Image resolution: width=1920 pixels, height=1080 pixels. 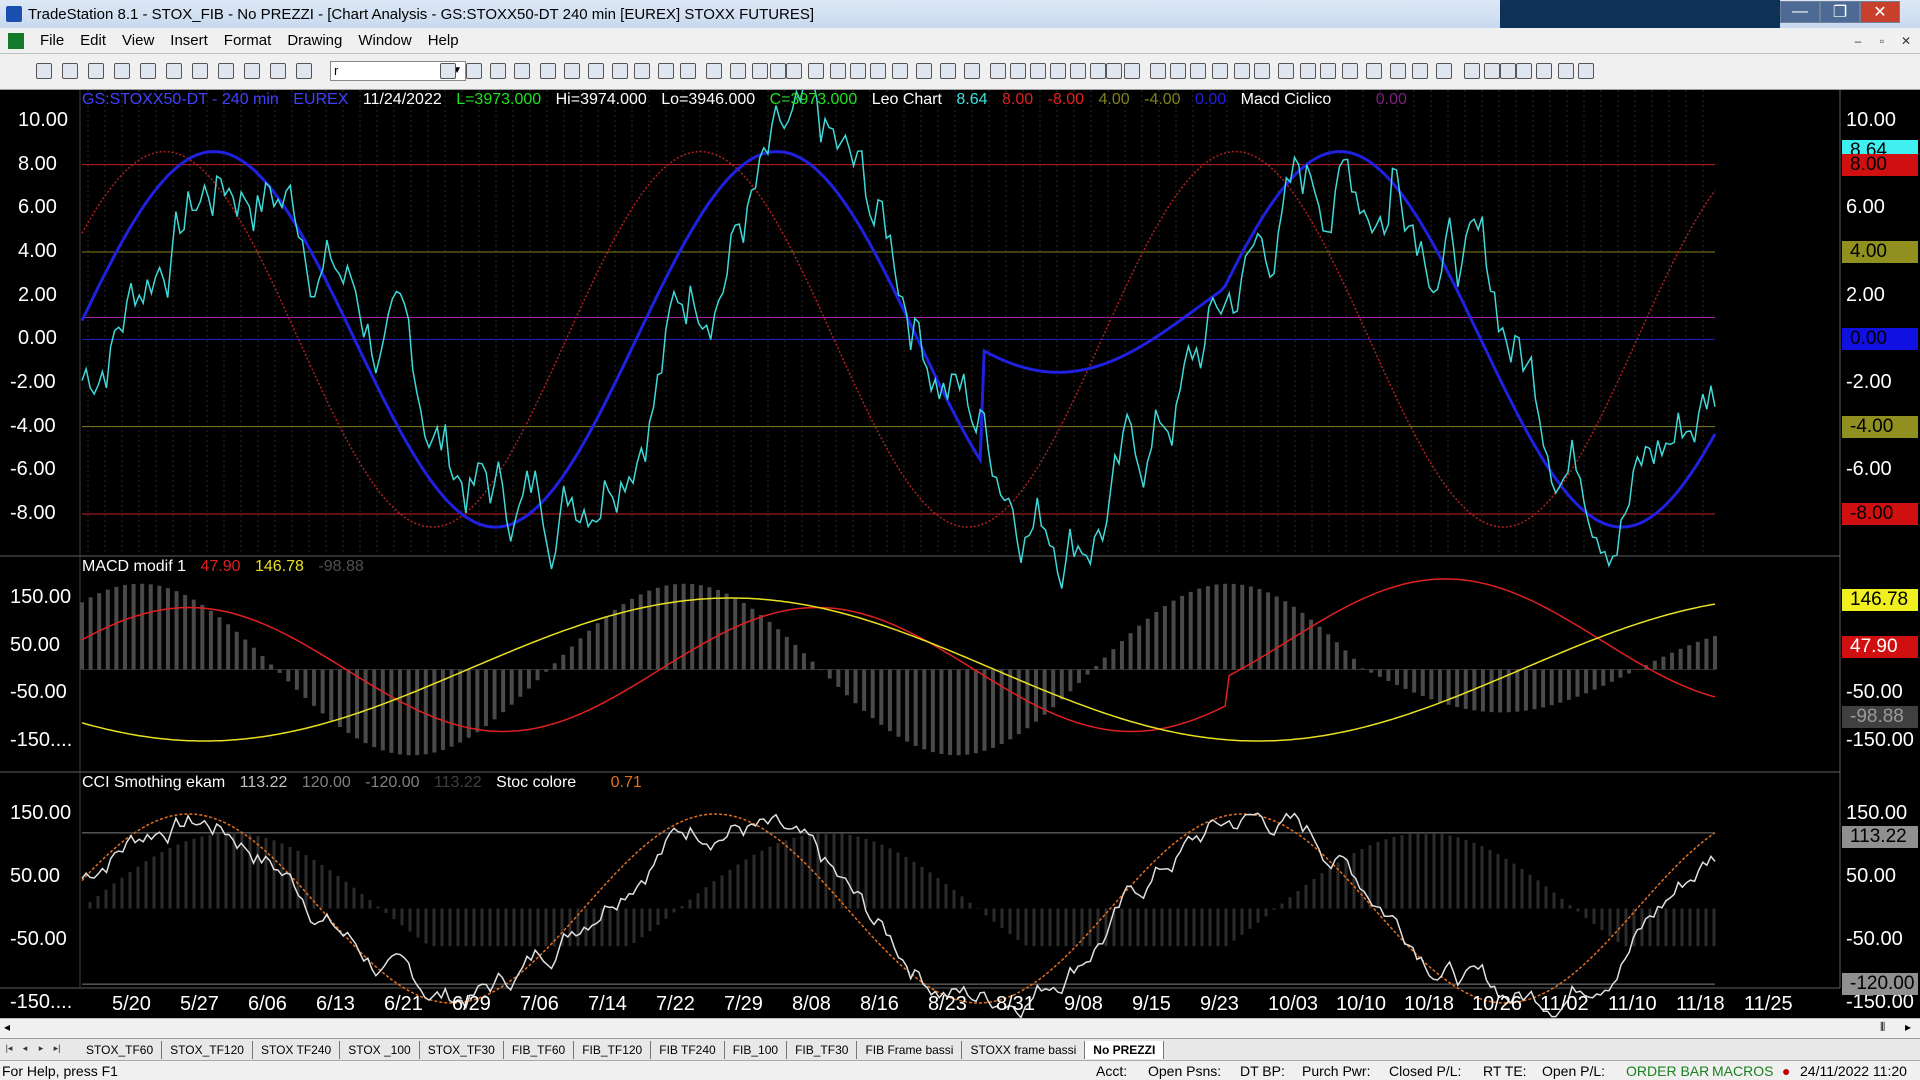 I want to click on menu-insert: Insert, so click(x=189, y=40).